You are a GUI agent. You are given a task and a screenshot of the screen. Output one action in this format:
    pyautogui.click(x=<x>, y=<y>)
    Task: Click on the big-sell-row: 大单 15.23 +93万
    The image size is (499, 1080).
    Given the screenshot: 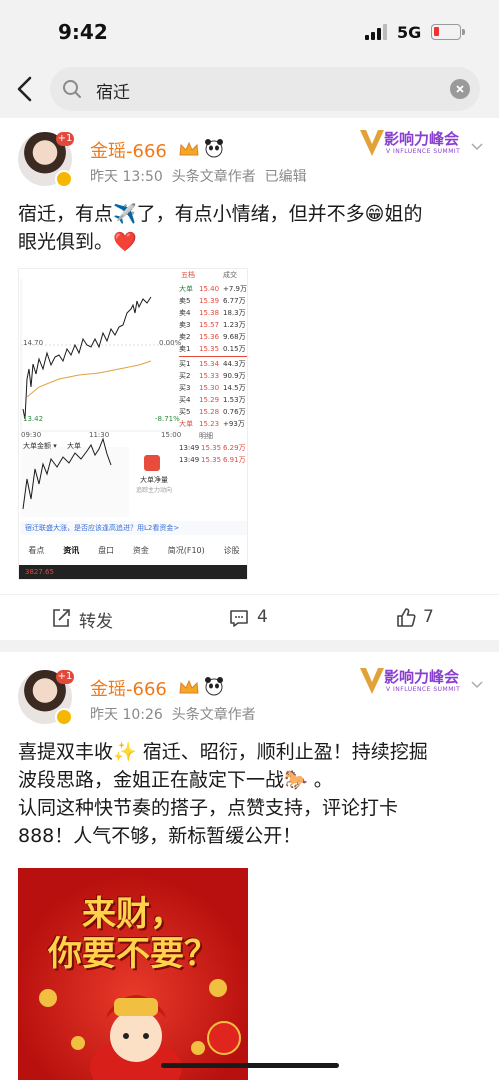 What is the action you would take?
    pyautogui.click(x=213, y=424)
    